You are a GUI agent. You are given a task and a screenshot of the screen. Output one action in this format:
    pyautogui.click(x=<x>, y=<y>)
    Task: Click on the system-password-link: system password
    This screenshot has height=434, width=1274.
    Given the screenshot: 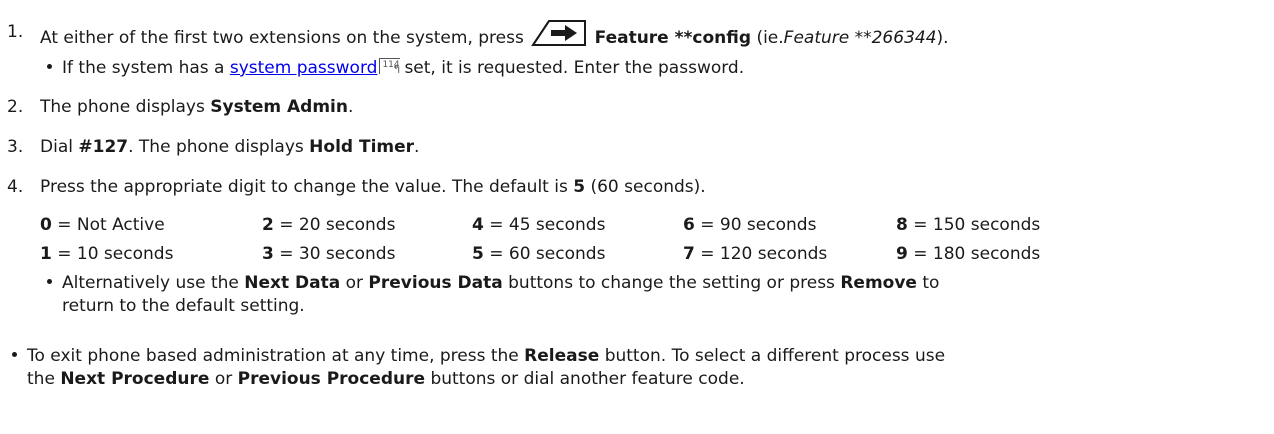 What is the action you would take?
    pyautogui.click(x=304, y=68)
    